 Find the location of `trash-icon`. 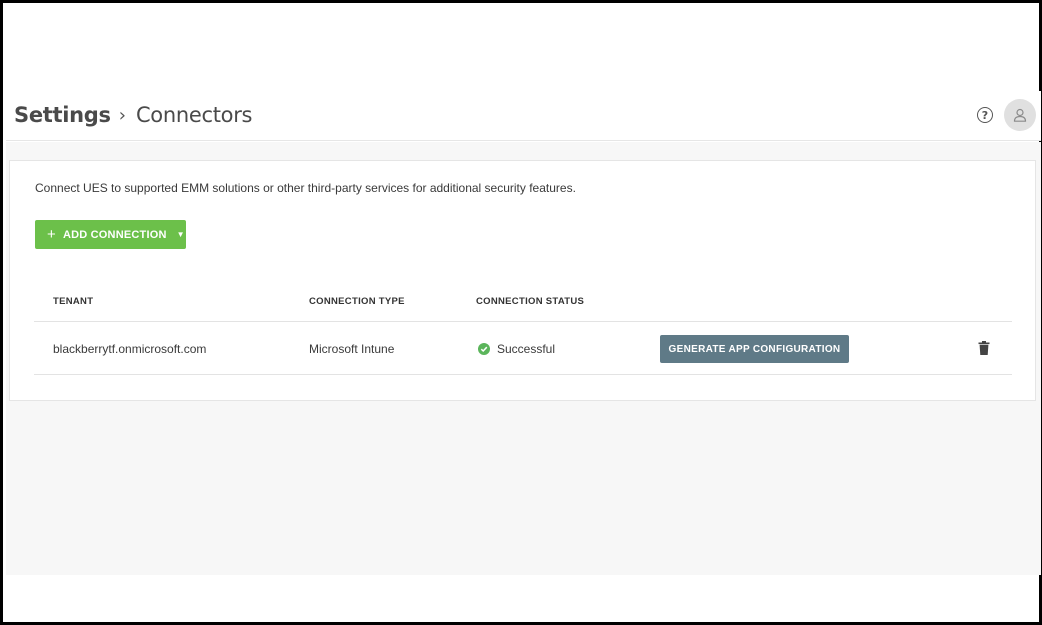

trash-icon is located at coordinates (984, 348).